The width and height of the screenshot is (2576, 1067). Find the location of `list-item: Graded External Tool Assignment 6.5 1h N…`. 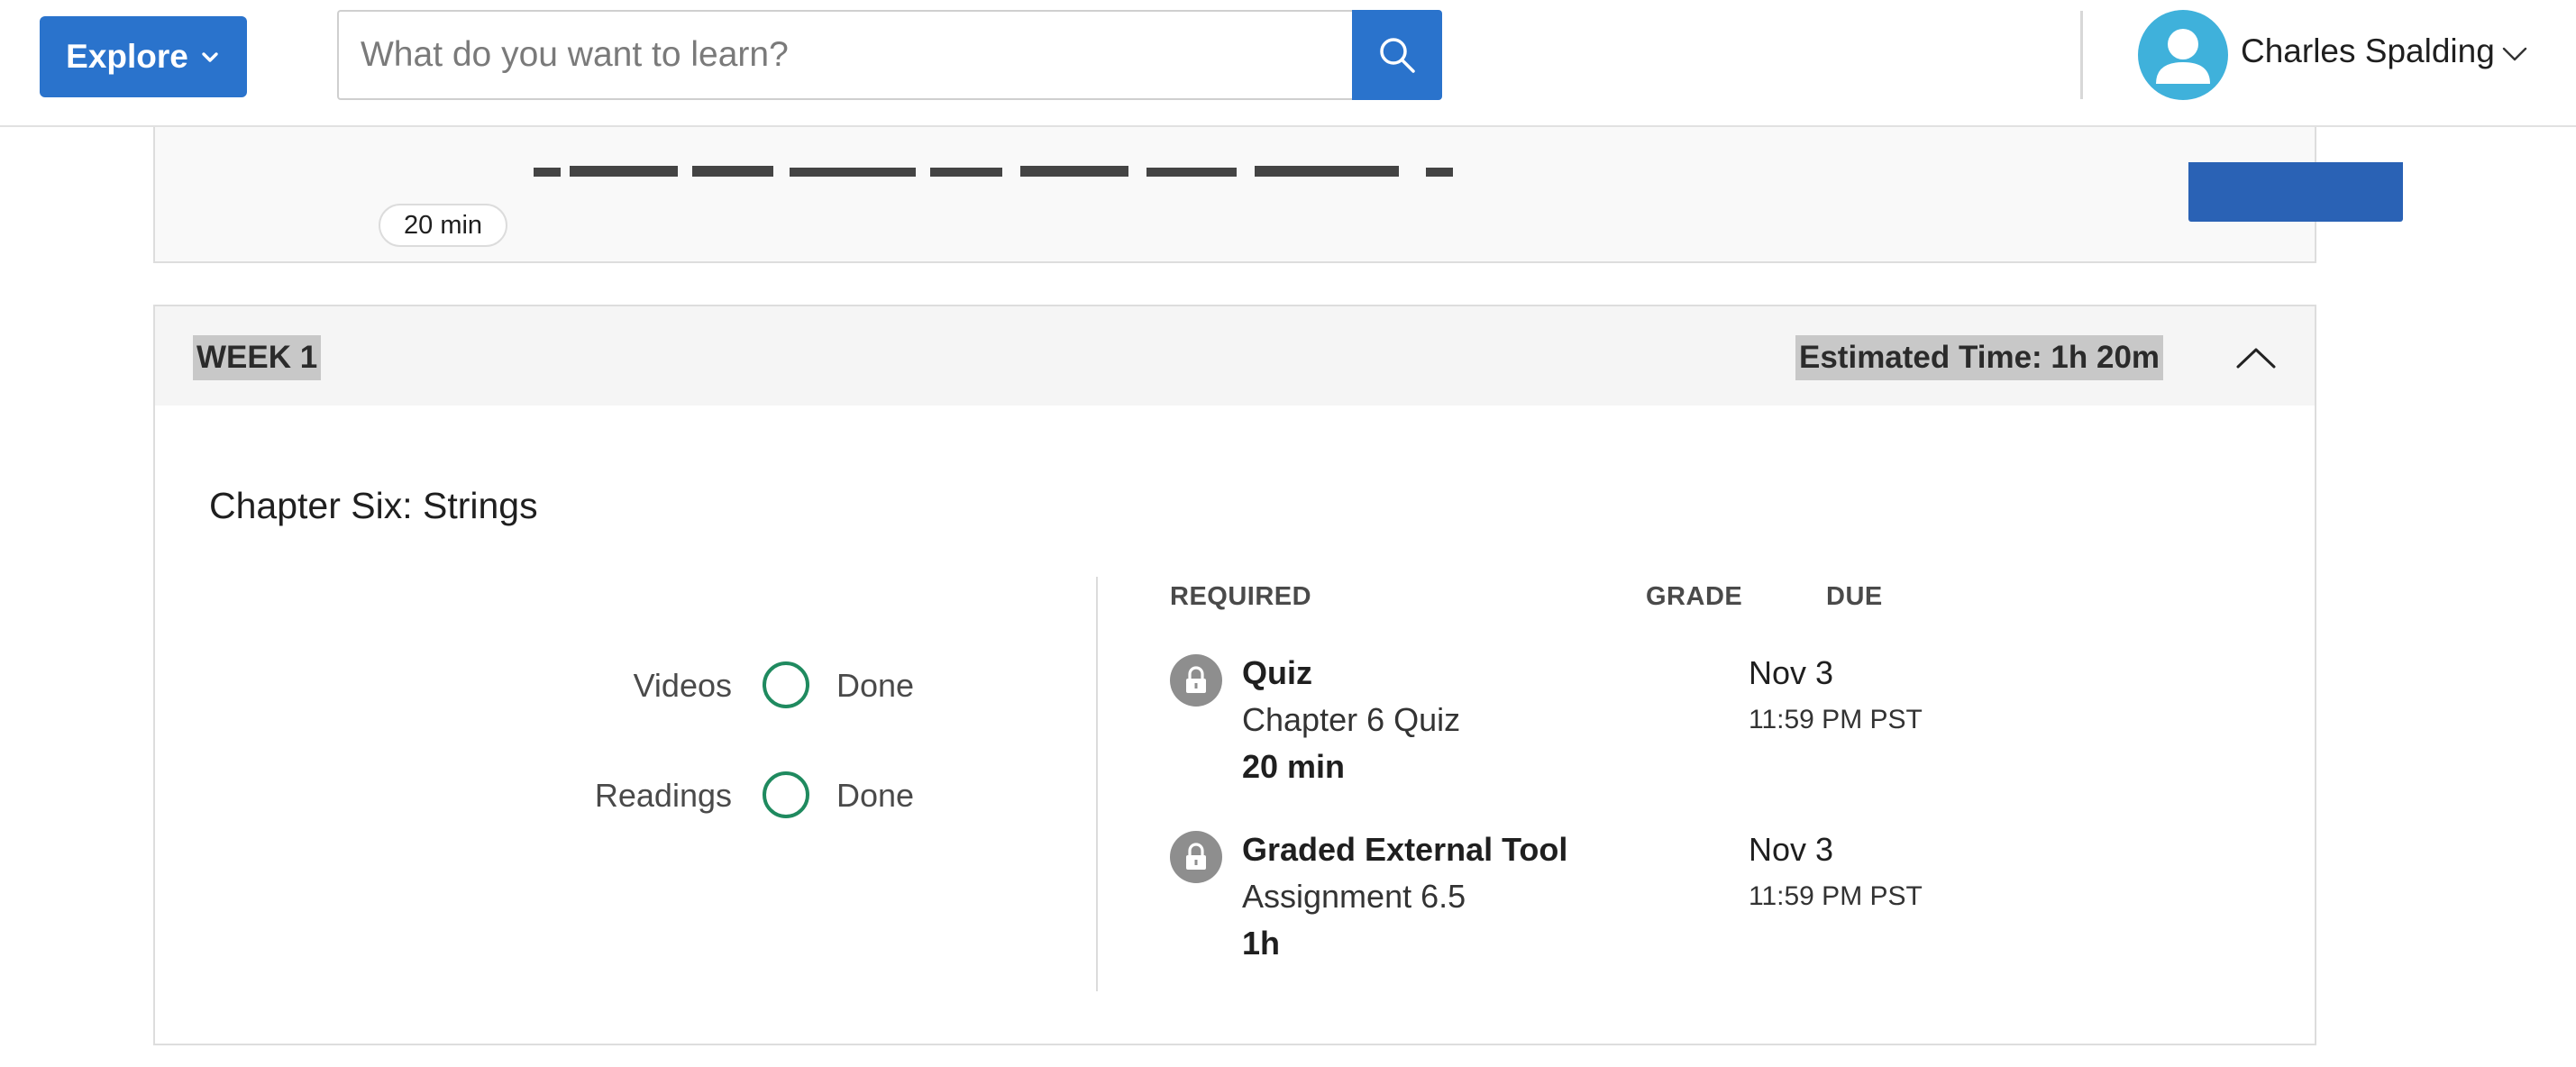

list-item: Graded External Tool Assignment 6.5 1h N… is located at coordinates (1711, 908).